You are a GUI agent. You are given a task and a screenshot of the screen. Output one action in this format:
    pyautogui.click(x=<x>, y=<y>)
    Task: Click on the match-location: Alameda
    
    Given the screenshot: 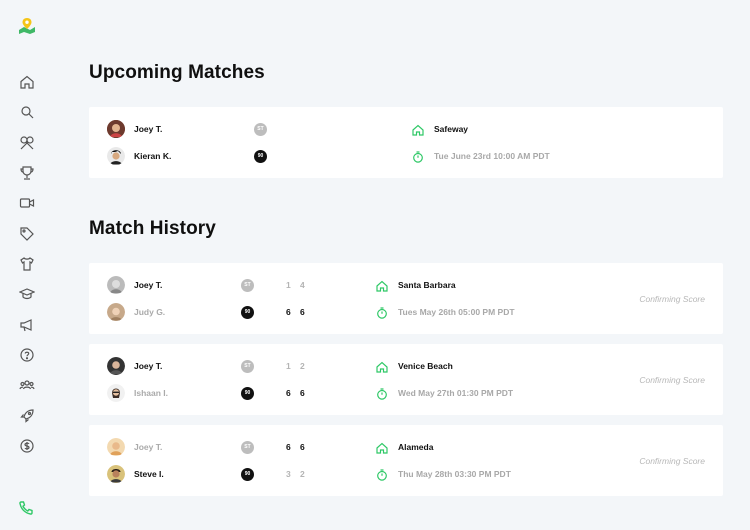 What is the action you would take?
    pyautogui.click(x=416, y=447)
    